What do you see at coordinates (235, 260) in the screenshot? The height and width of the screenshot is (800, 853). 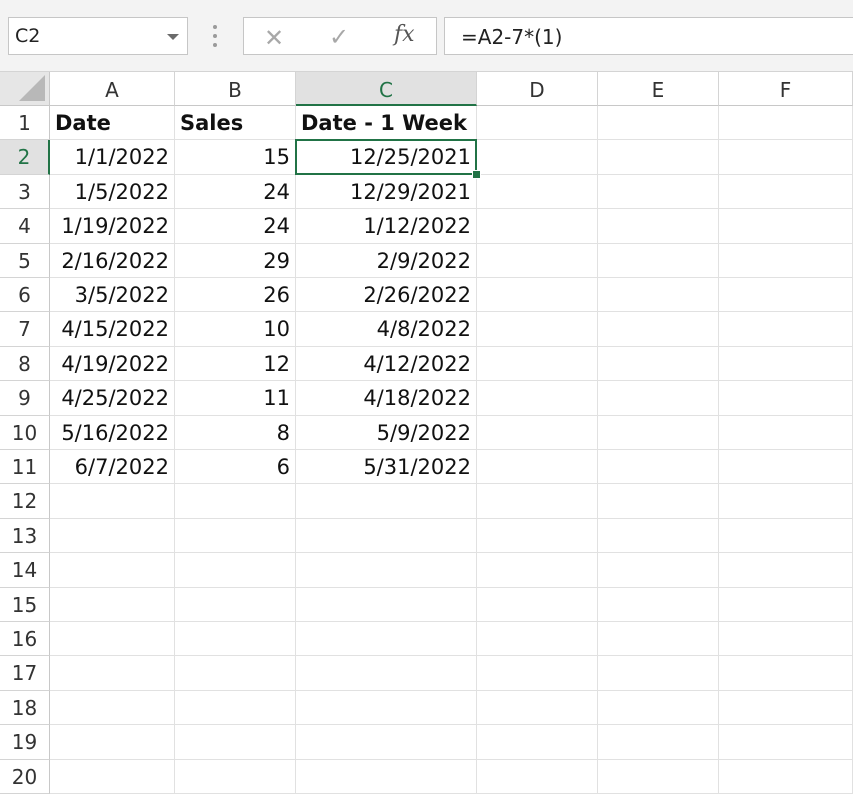 I see `cell-b5: 29` at bounding box center [235, 260].